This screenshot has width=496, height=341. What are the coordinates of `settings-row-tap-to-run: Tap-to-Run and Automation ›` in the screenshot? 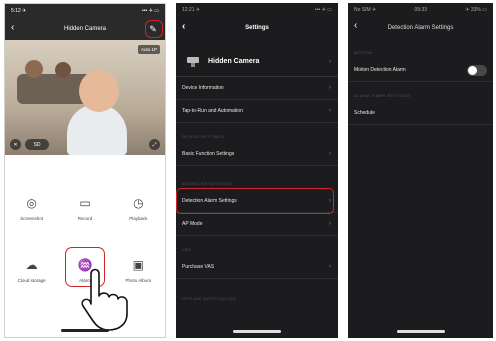 It's located at (257, 111).